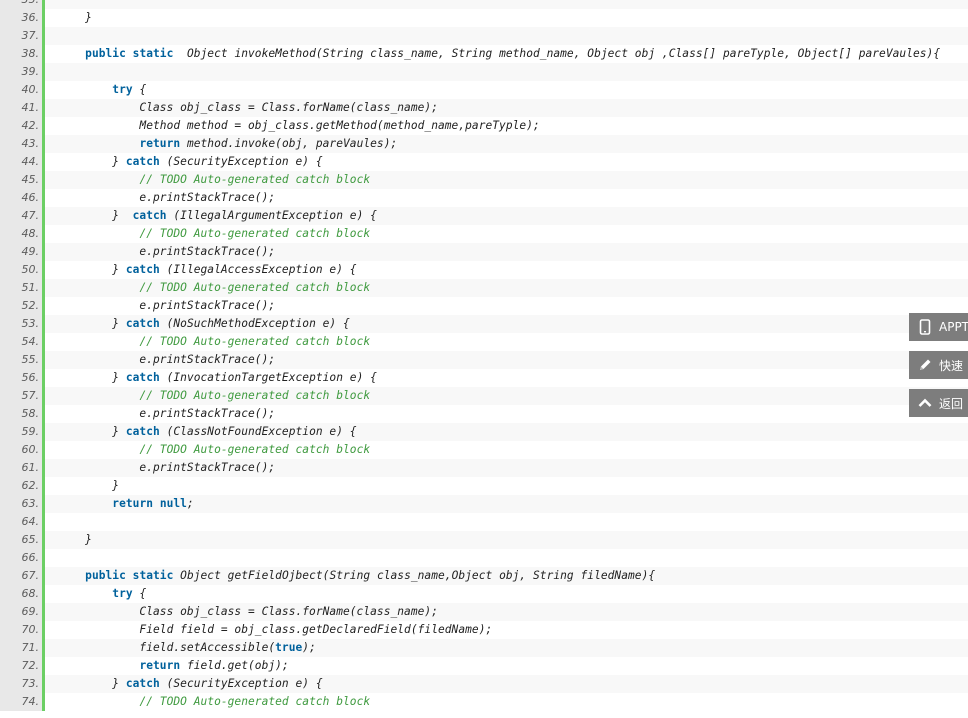 This screenshot has width=968, height=718. I want to click on line-number: 60., so click(21, 450).